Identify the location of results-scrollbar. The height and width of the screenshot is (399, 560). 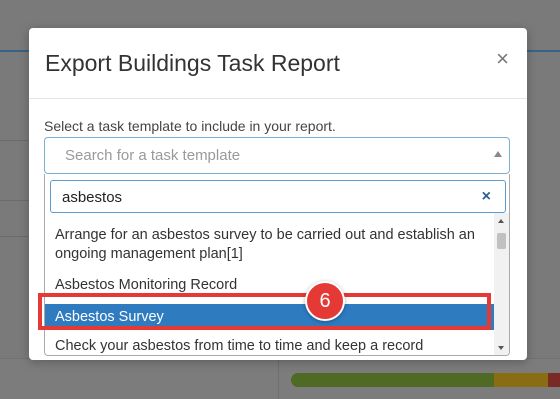
(501, 284).